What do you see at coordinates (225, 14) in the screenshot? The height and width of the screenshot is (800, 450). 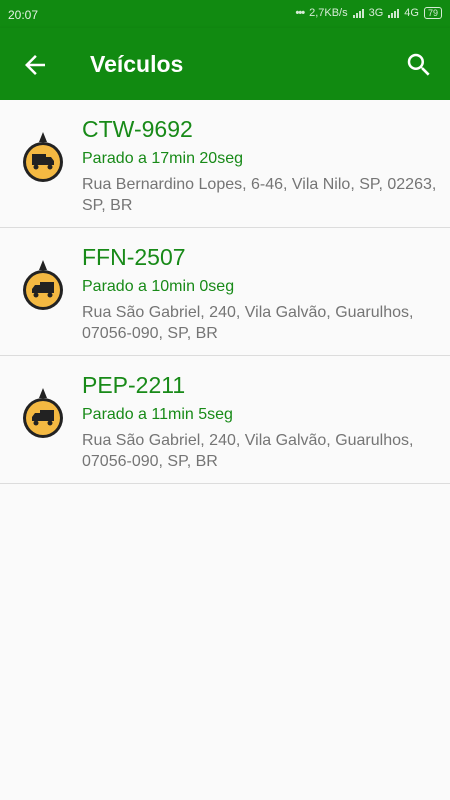 I see `status-bar: 20:07 ••• 2,7KB/s 3G 4G 79` at bounding box center [225, 14].